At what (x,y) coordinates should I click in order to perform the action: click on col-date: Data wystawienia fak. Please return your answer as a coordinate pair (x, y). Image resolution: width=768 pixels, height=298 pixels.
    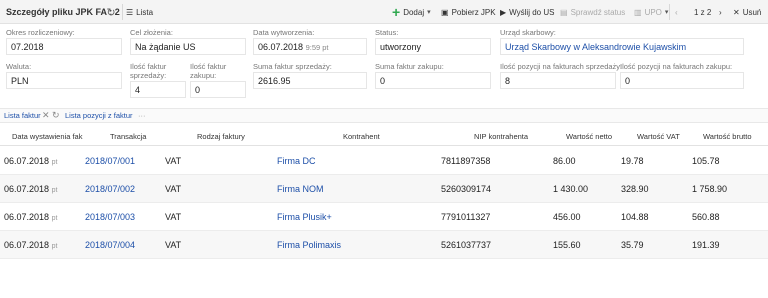
    Looking at the image, I should click on (47, 136).